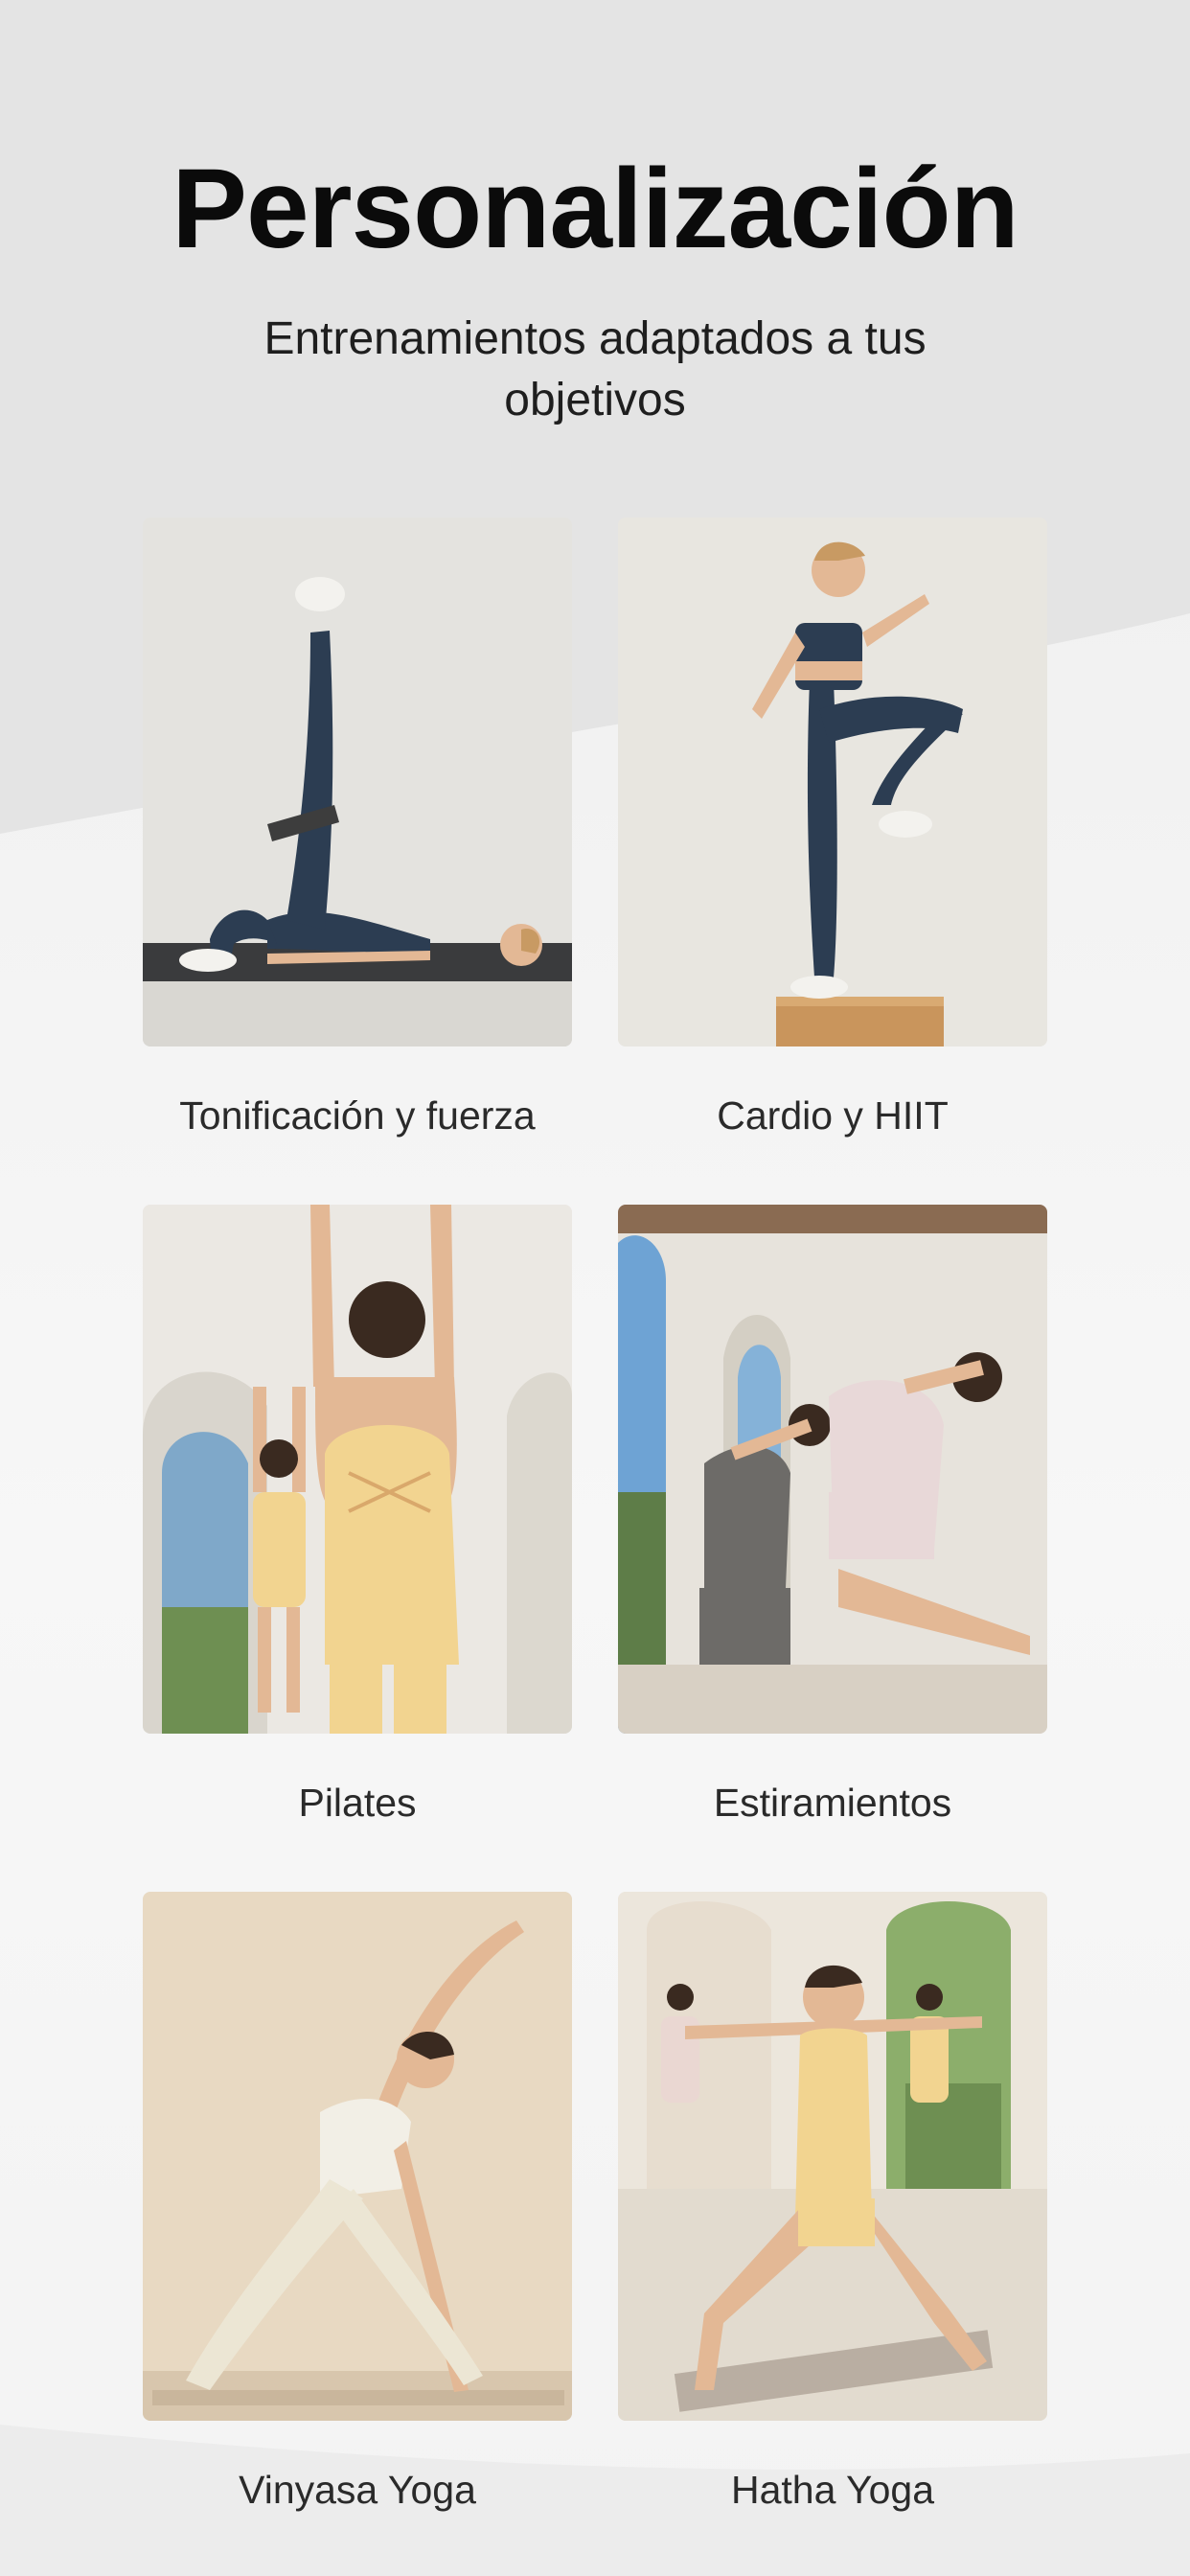  I want to click on workout-label: Hatha Yoga, so click(833, 2490).